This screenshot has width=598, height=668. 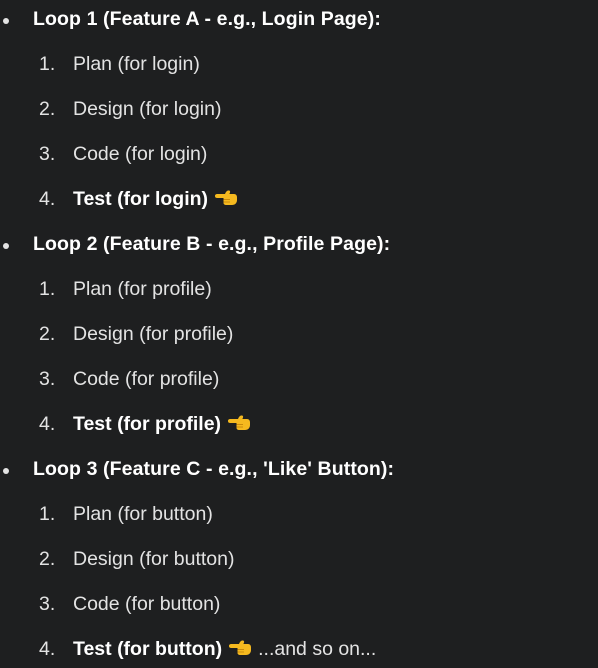 What do you see at coordinates (147, 604) in the screenshot?
I see `step-text: Code (for button)` at bounding box center [147, 604].